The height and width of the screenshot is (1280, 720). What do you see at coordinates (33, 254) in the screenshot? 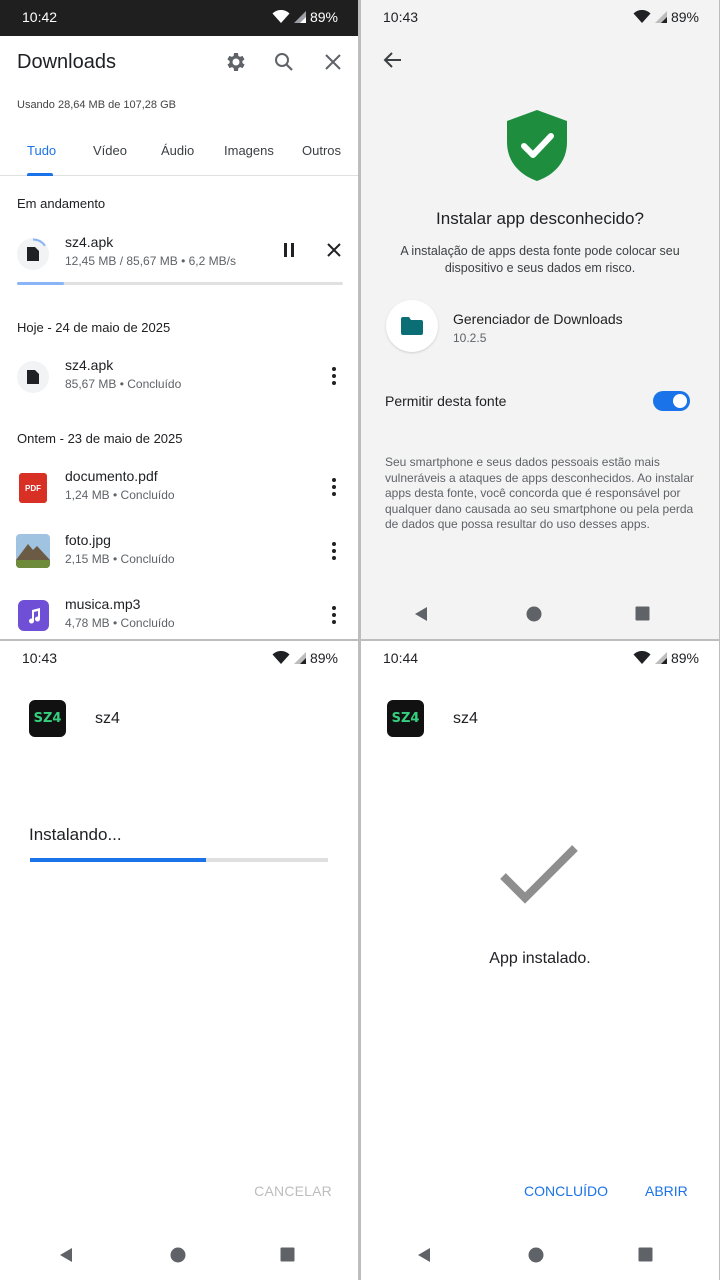
I see `download-spinner-icon` at bounding box center [33, 254].